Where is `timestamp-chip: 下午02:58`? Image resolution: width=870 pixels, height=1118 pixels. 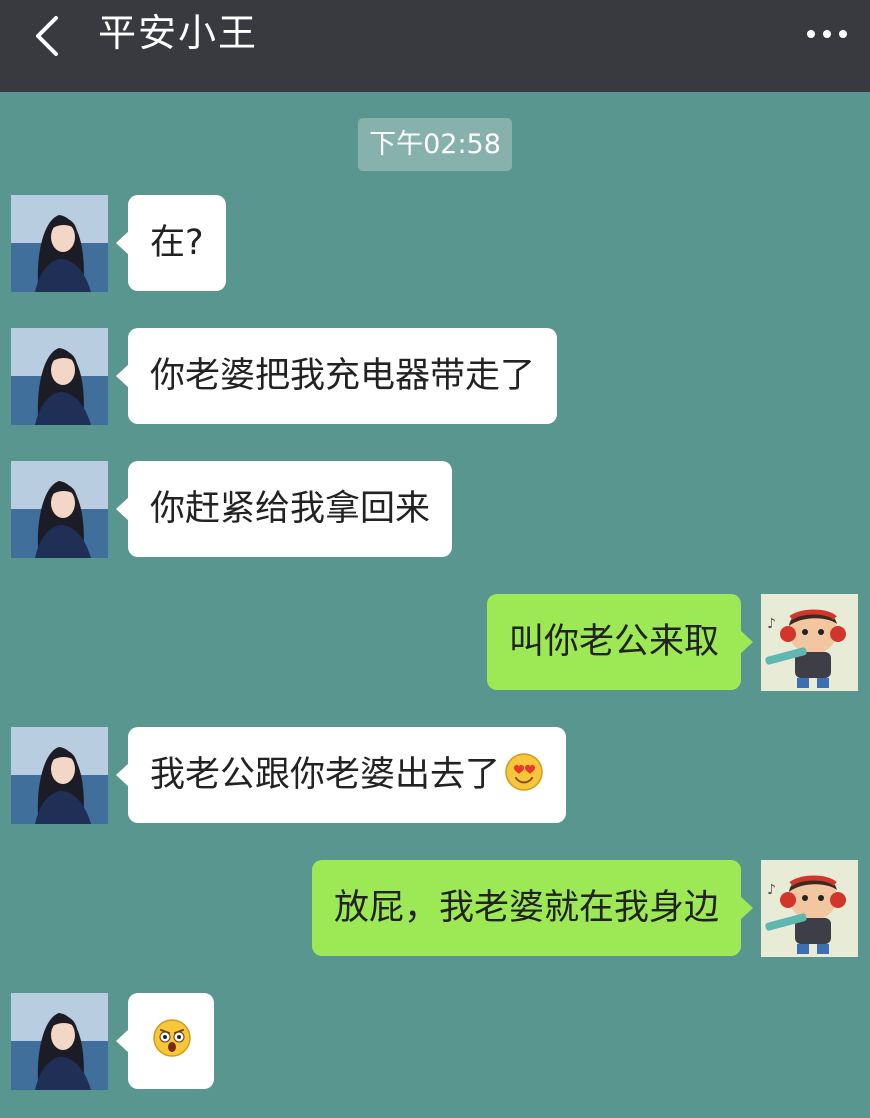
timestamp-chip: 下午02:58 is located at coordinates (435, 144).